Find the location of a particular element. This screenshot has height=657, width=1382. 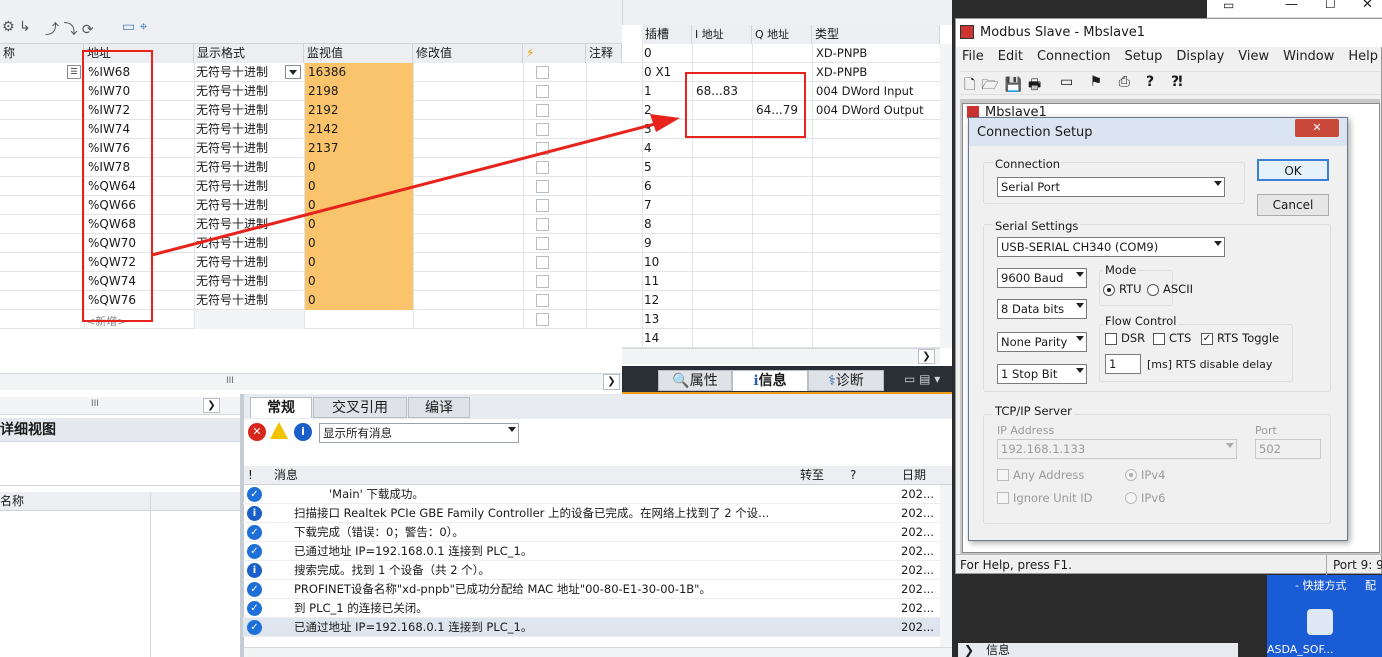

dialog-title: Connection Setup is located at coordinates (1035, 132).